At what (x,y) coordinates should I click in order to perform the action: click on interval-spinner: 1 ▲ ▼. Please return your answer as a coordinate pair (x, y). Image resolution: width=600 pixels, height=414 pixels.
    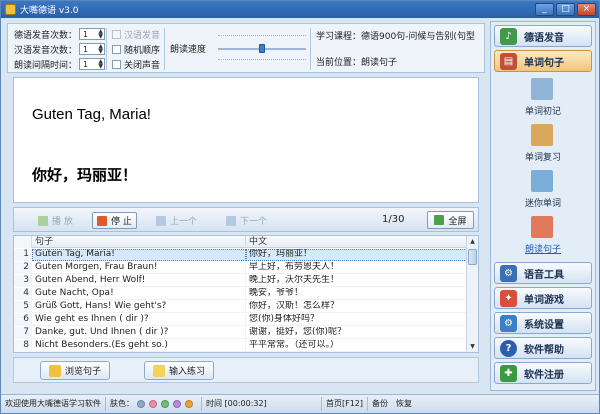
    Looking at the image, I should click on (92, 64).